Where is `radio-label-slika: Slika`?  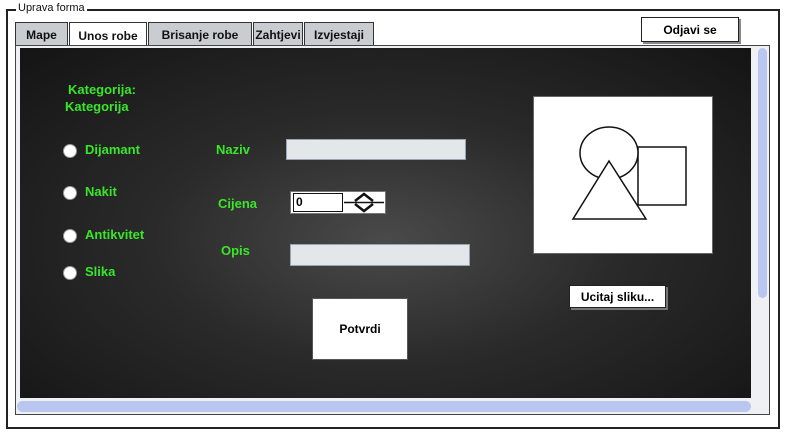 radio-label-slika: Slika is located at coordinates (100, 271).